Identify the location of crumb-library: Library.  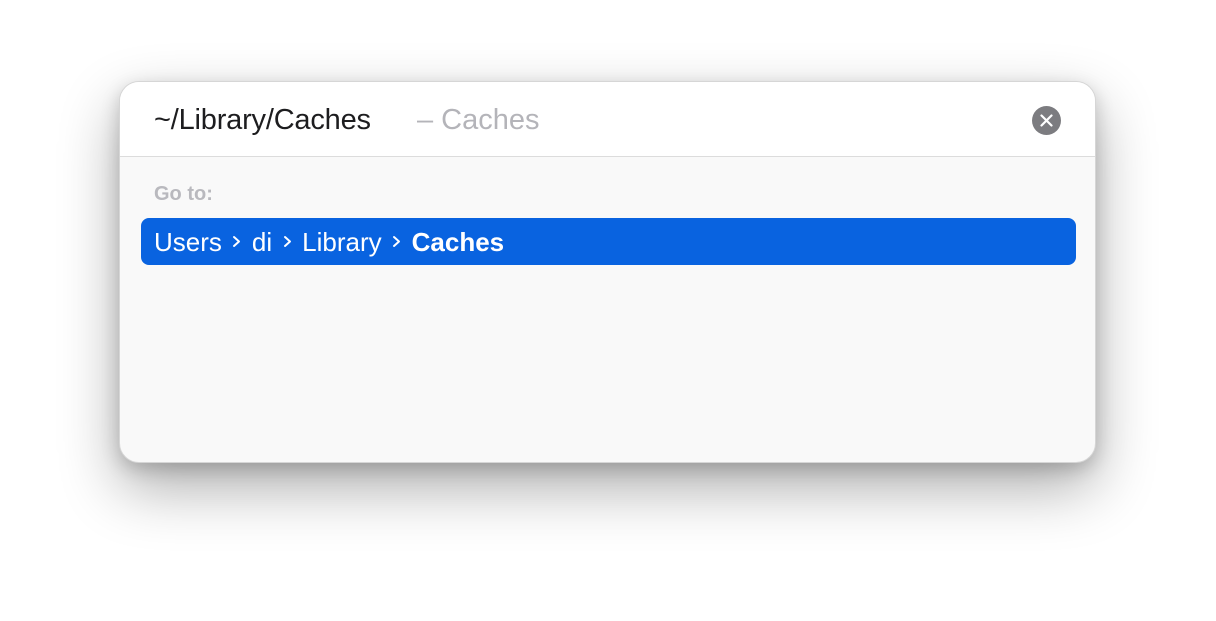
(342, 241).